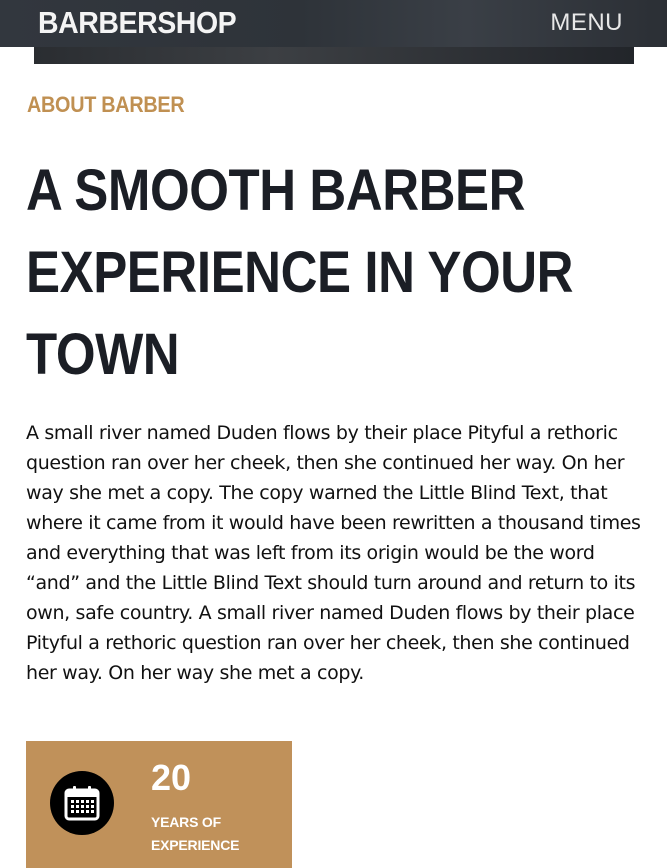  What do you see at coordinates (276, 190) in the screenshot?
I see `headline-line: A SMOOTH BARBER` at bounding box center [276, 190].